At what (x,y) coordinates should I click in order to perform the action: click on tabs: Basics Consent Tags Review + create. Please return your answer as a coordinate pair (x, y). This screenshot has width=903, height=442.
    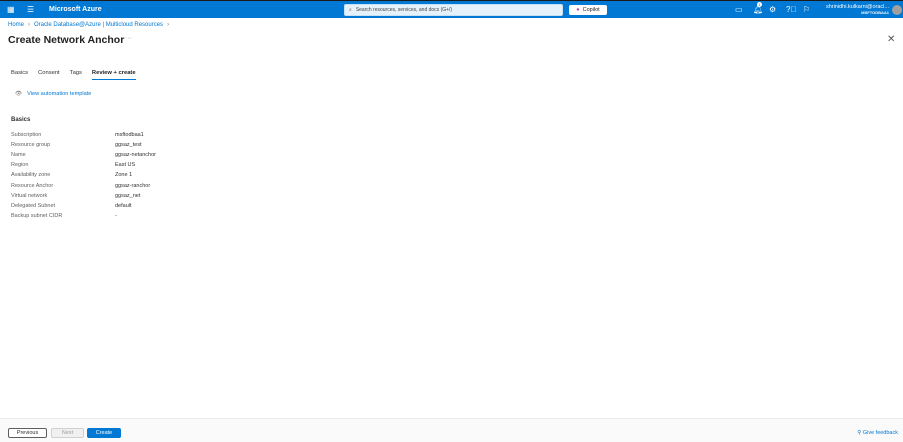
    Looking at the image, I should click on (73, 75).